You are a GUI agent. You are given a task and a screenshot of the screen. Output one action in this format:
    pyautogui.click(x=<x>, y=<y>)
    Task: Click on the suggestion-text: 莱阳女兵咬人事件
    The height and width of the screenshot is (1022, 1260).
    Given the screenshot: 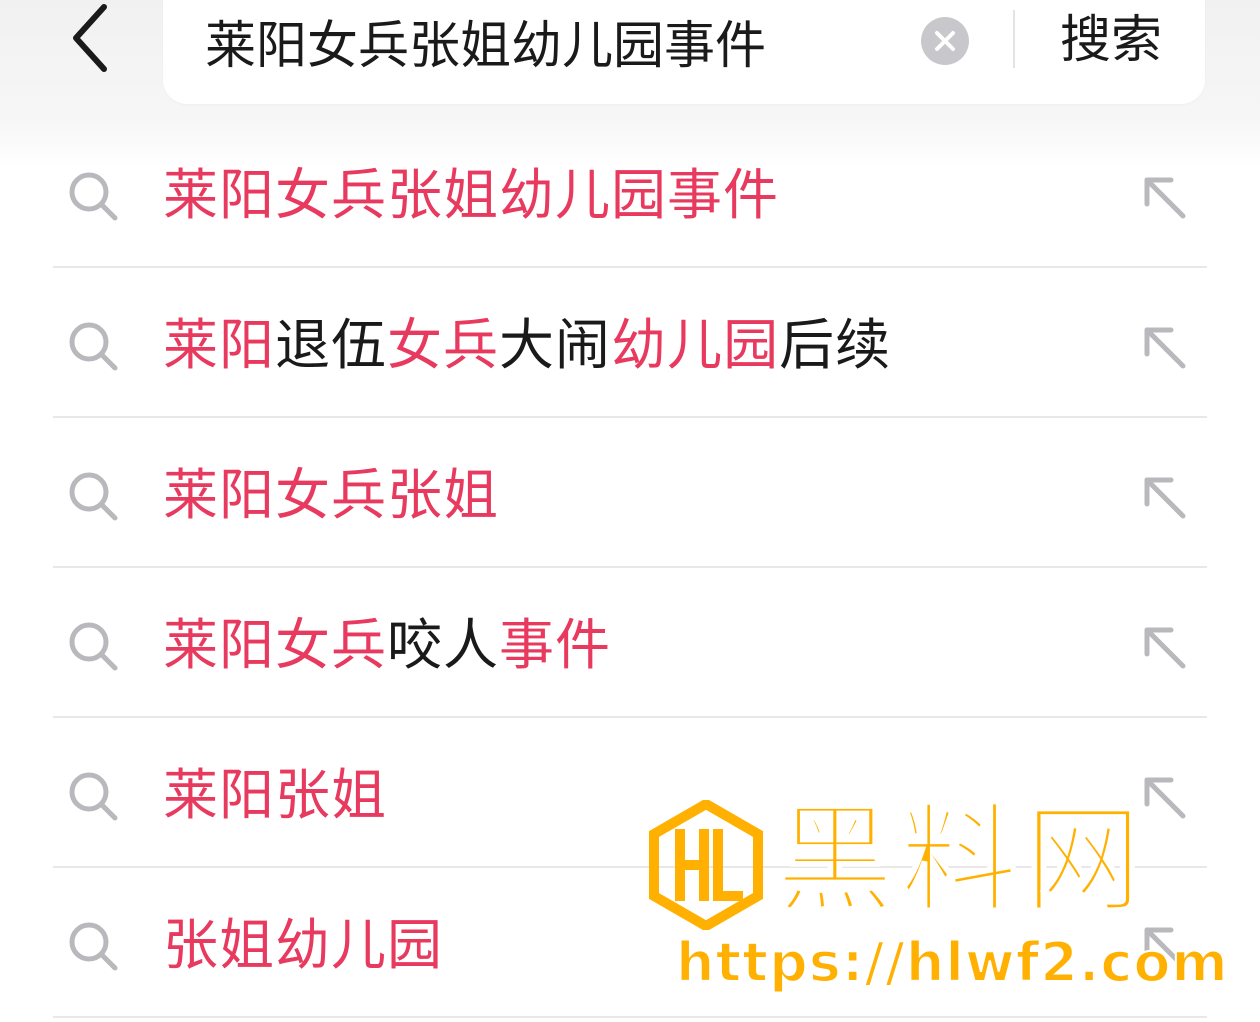 What is the action you would take?
    pyautogui.click(x=387, y=645)
    